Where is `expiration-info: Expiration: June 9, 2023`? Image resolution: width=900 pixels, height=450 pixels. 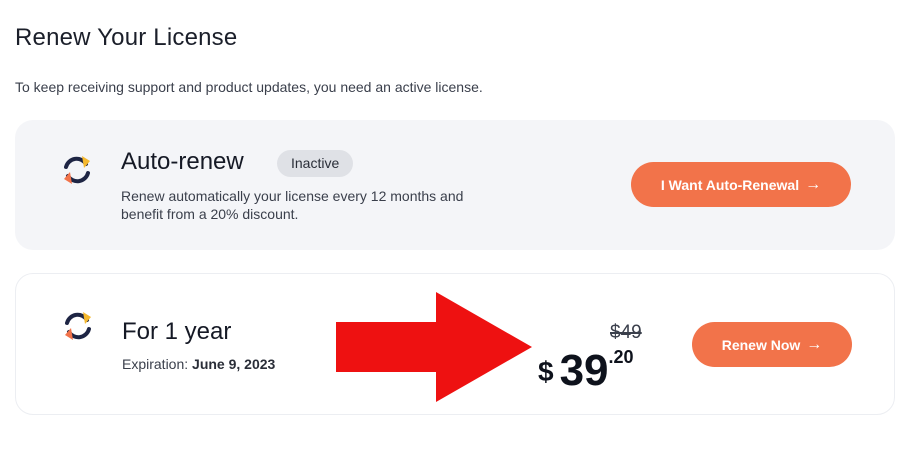 expiration-info: Expiration: June 9, 2023 is located at coordinates (198, 364).